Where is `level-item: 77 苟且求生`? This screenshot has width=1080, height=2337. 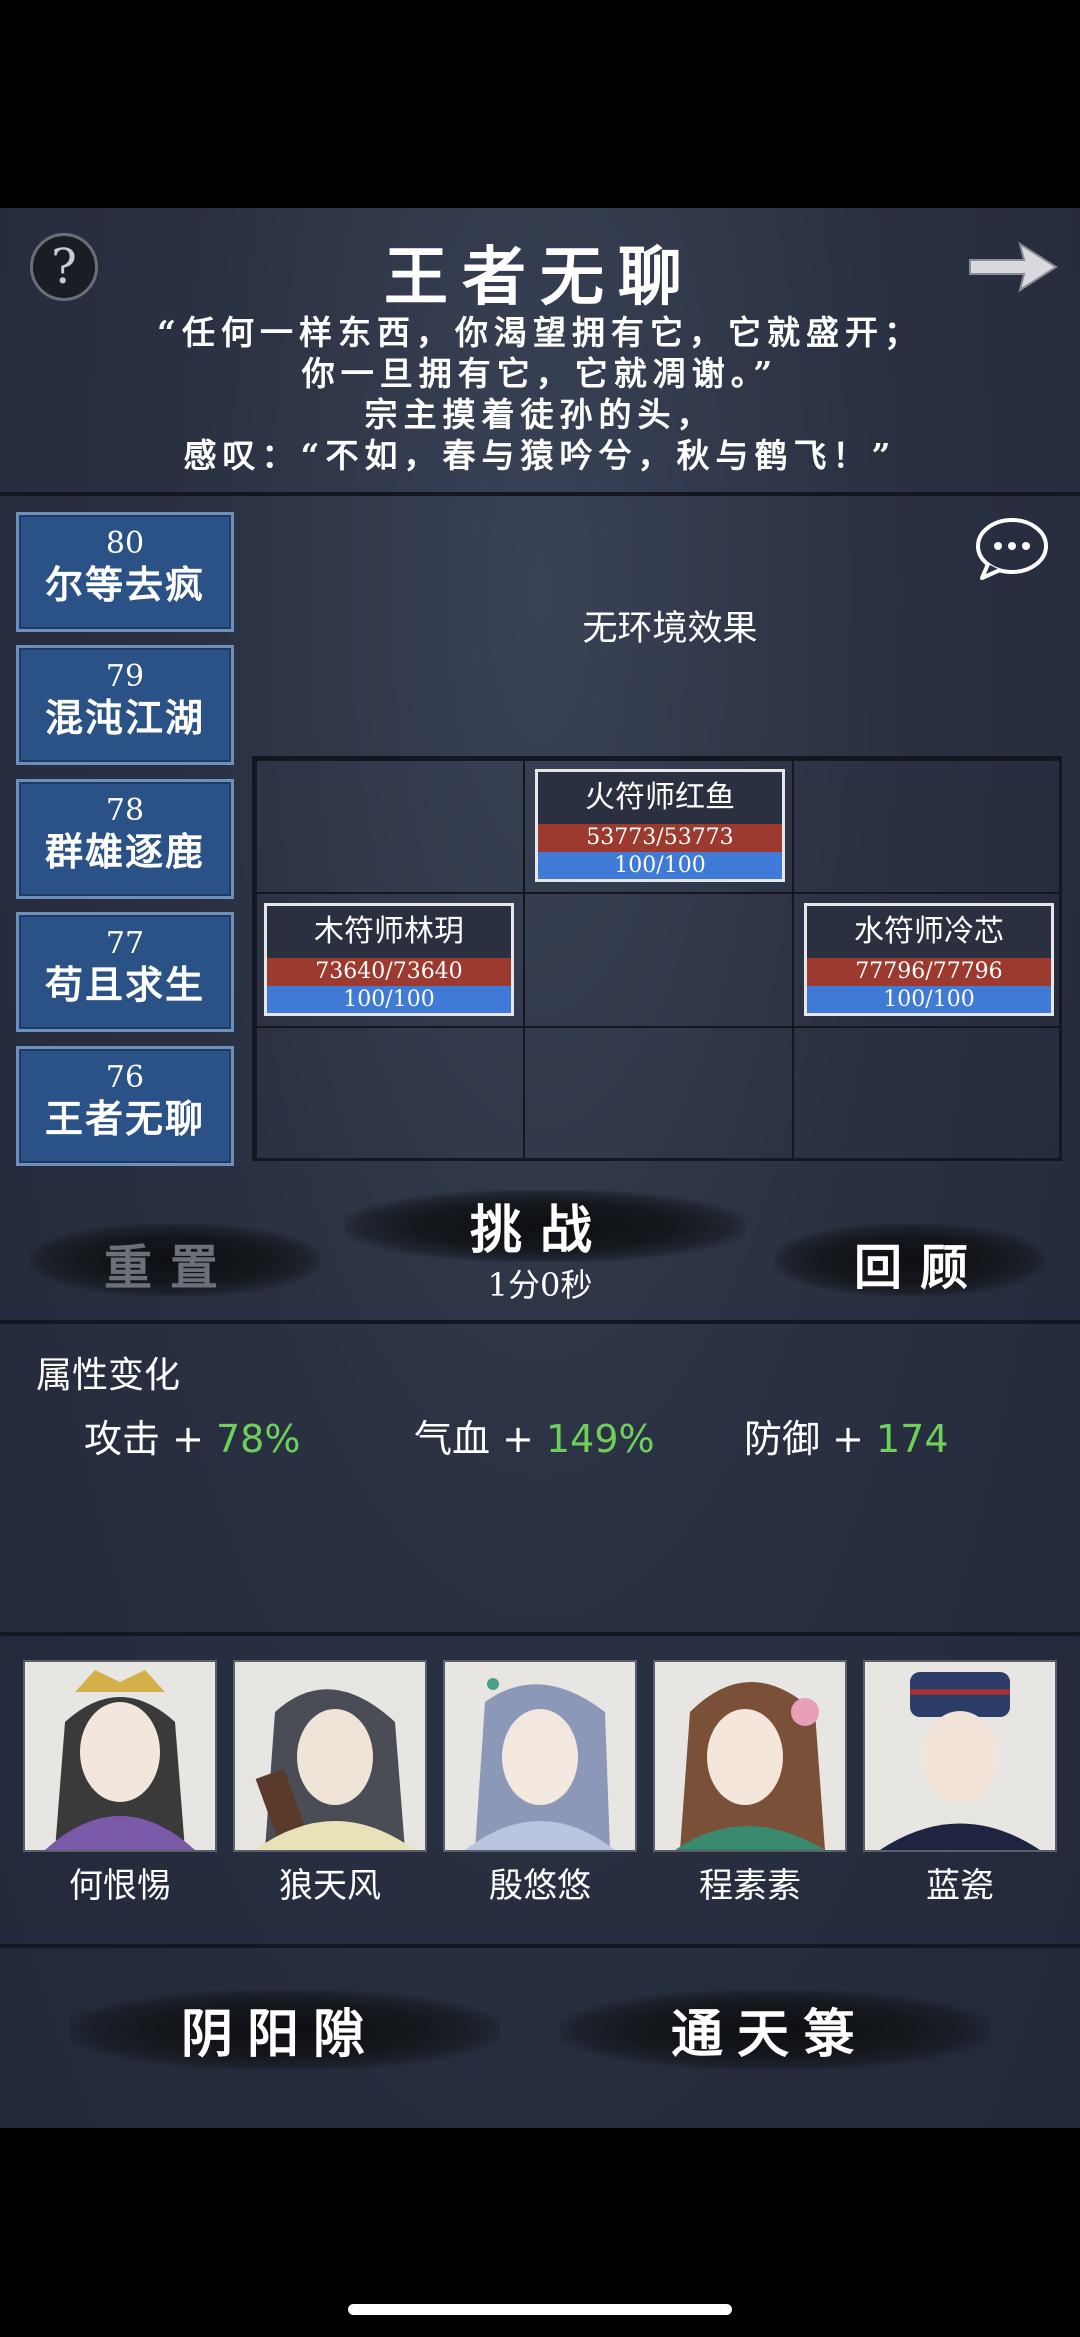
level-item: 77 苟且求生 is located at coordinates (125, 972).